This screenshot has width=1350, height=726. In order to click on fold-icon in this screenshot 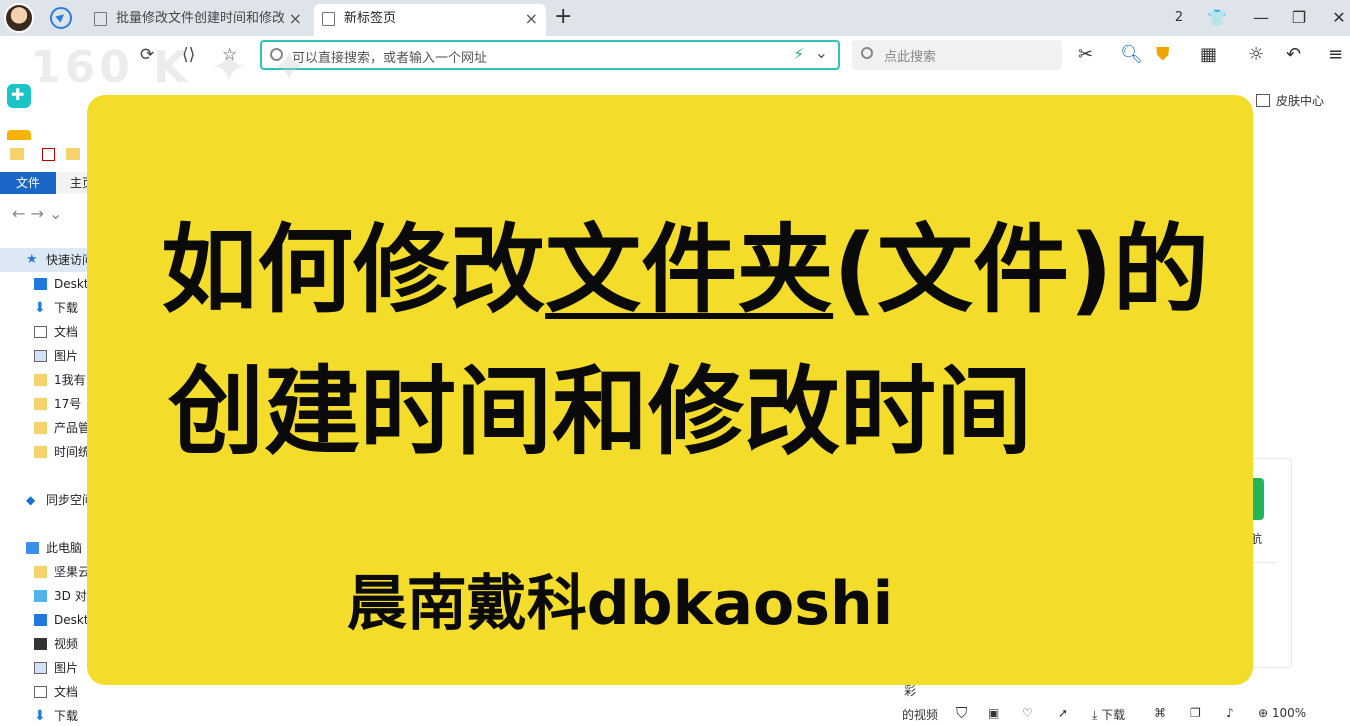, I will do `click(40, 572)`.